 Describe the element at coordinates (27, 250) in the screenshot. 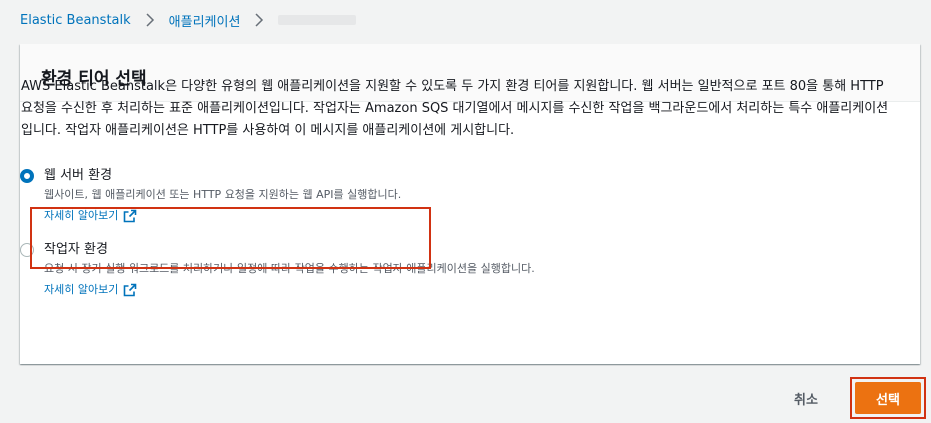

I see `worker-radio` at that location.